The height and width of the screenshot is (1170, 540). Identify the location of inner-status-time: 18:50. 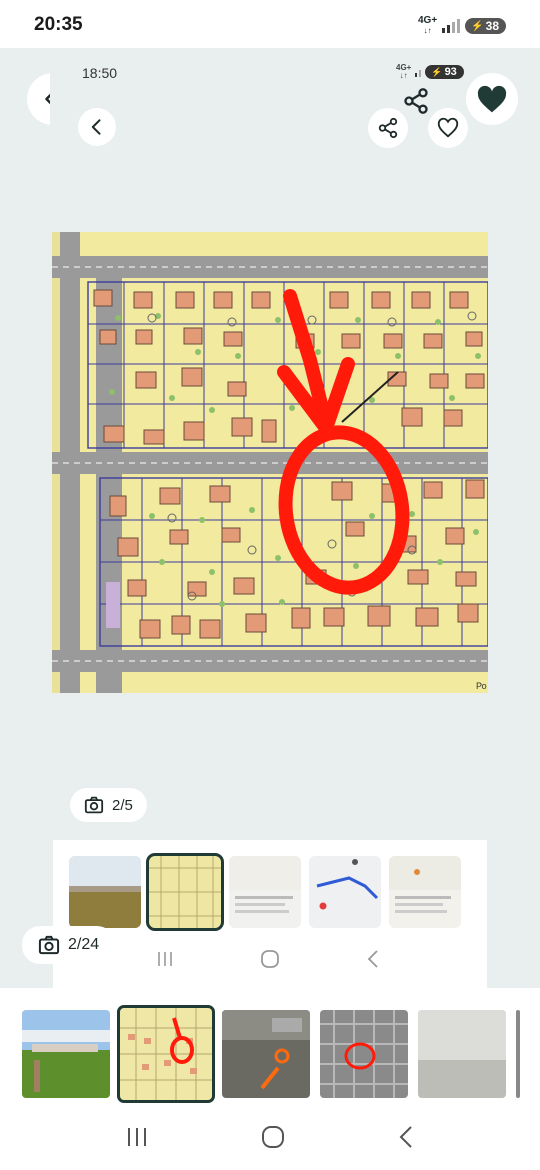
(100, 73).